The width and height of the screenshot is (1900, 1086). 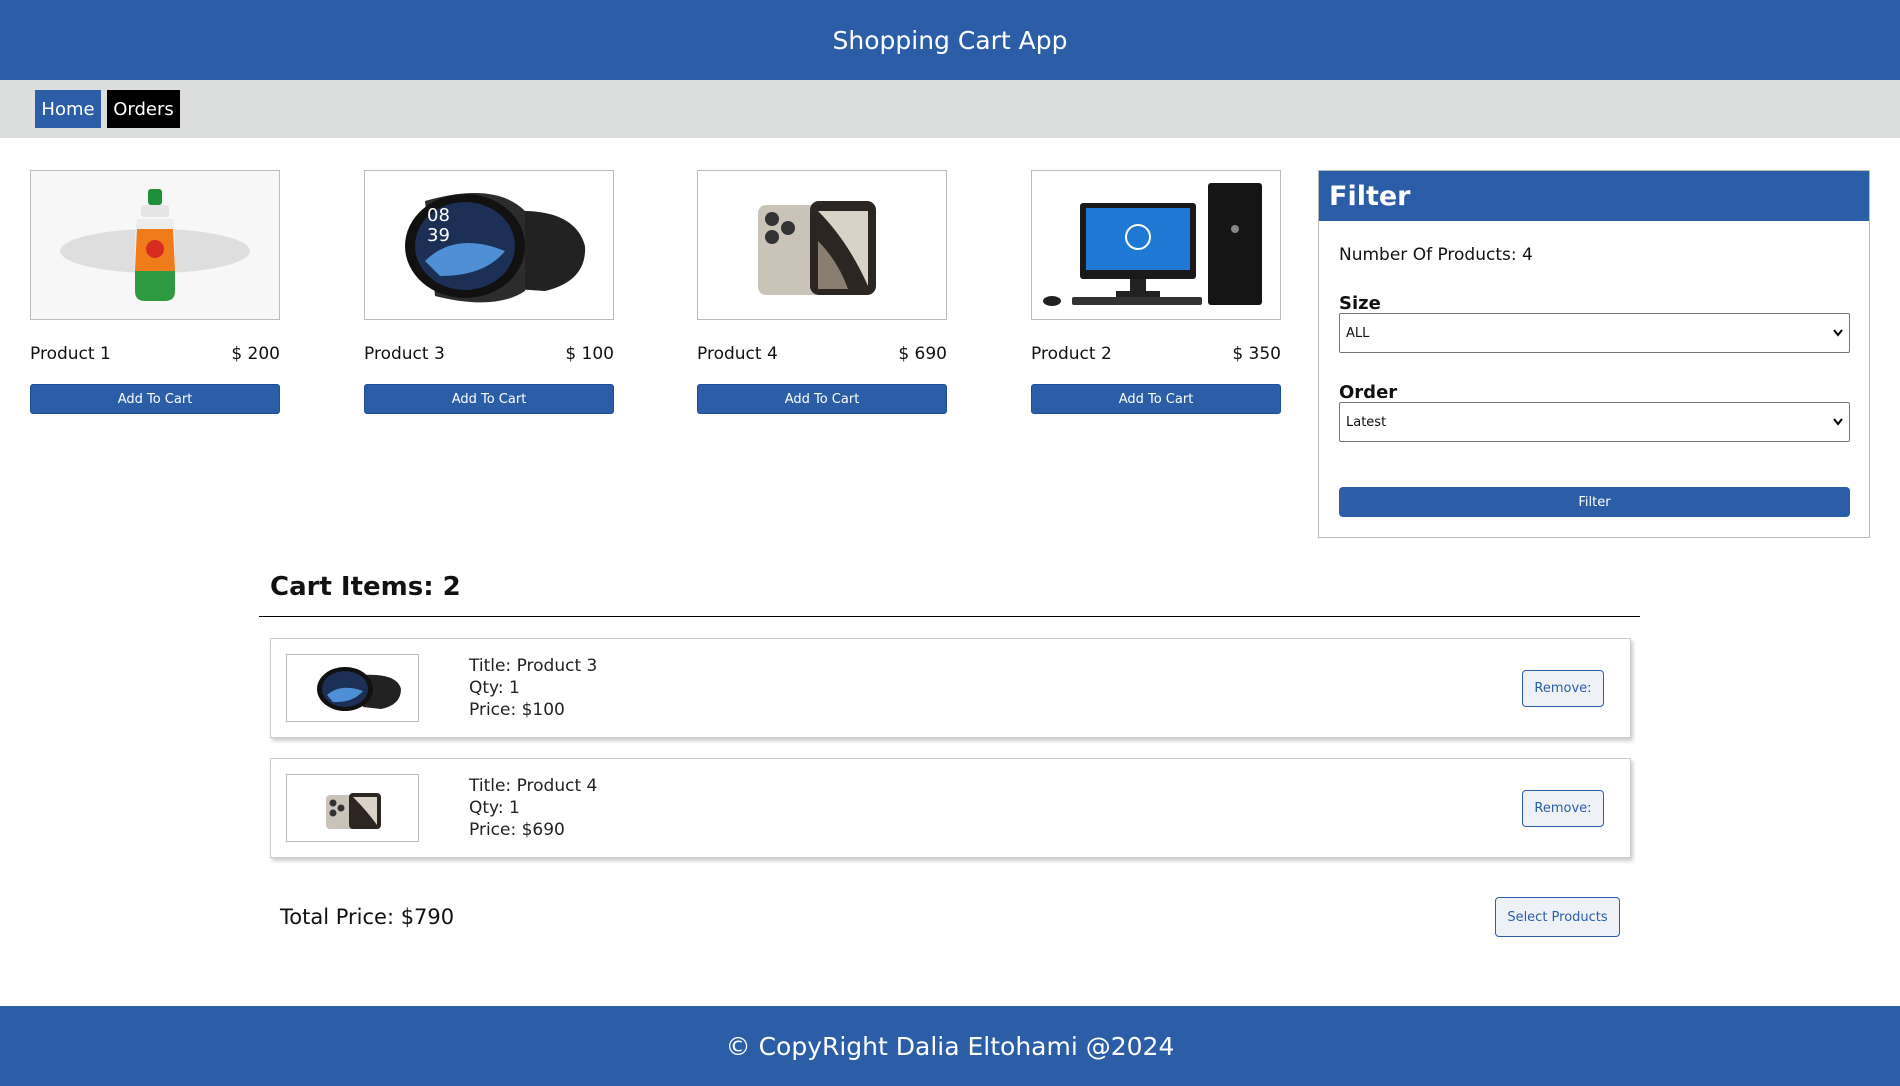 I want to click on cart-item-price: Price: $690, so click(x=517, y=830).